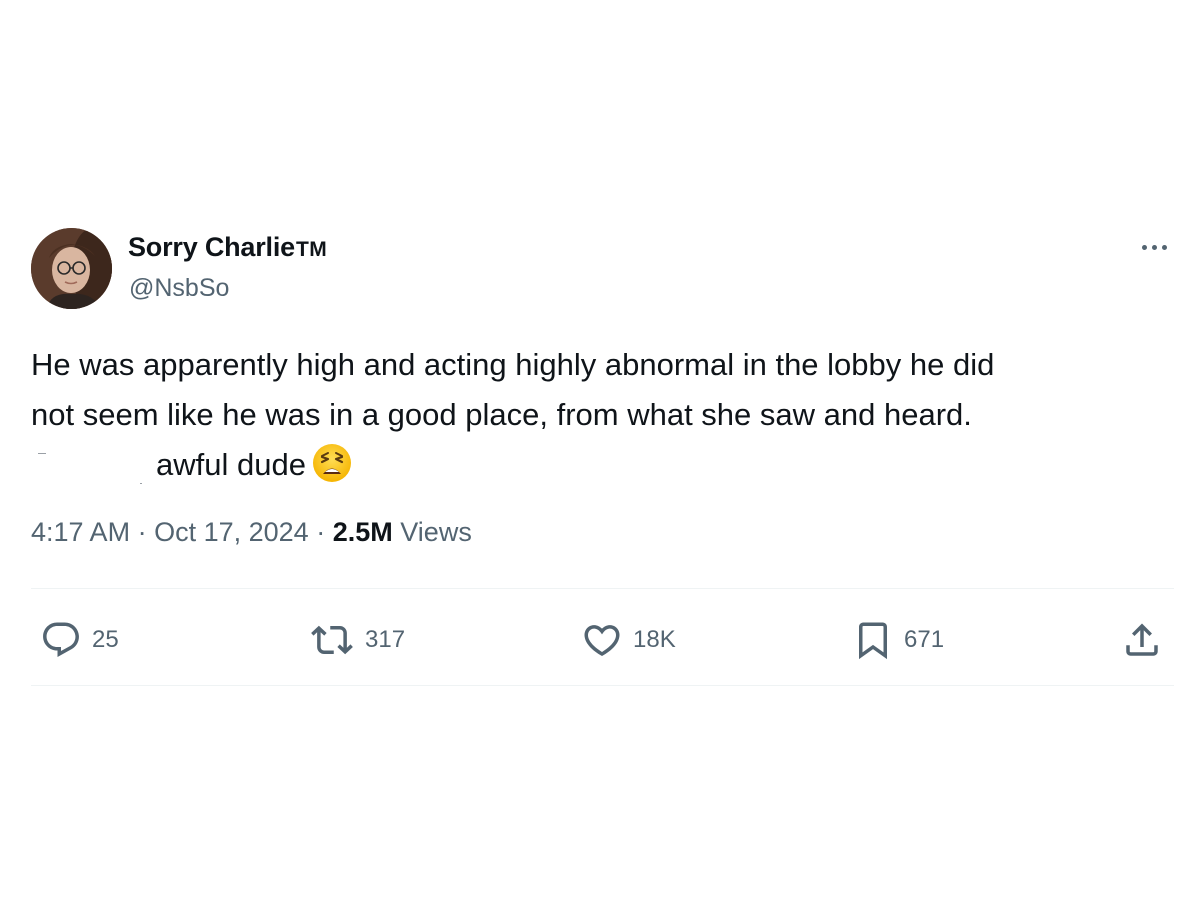 This screenshot has width=1200, height=900. I want to click on tweet-metadata: 4:17 AM · Oct 17, 2024 · 2.5M Views, so click(251, 532).